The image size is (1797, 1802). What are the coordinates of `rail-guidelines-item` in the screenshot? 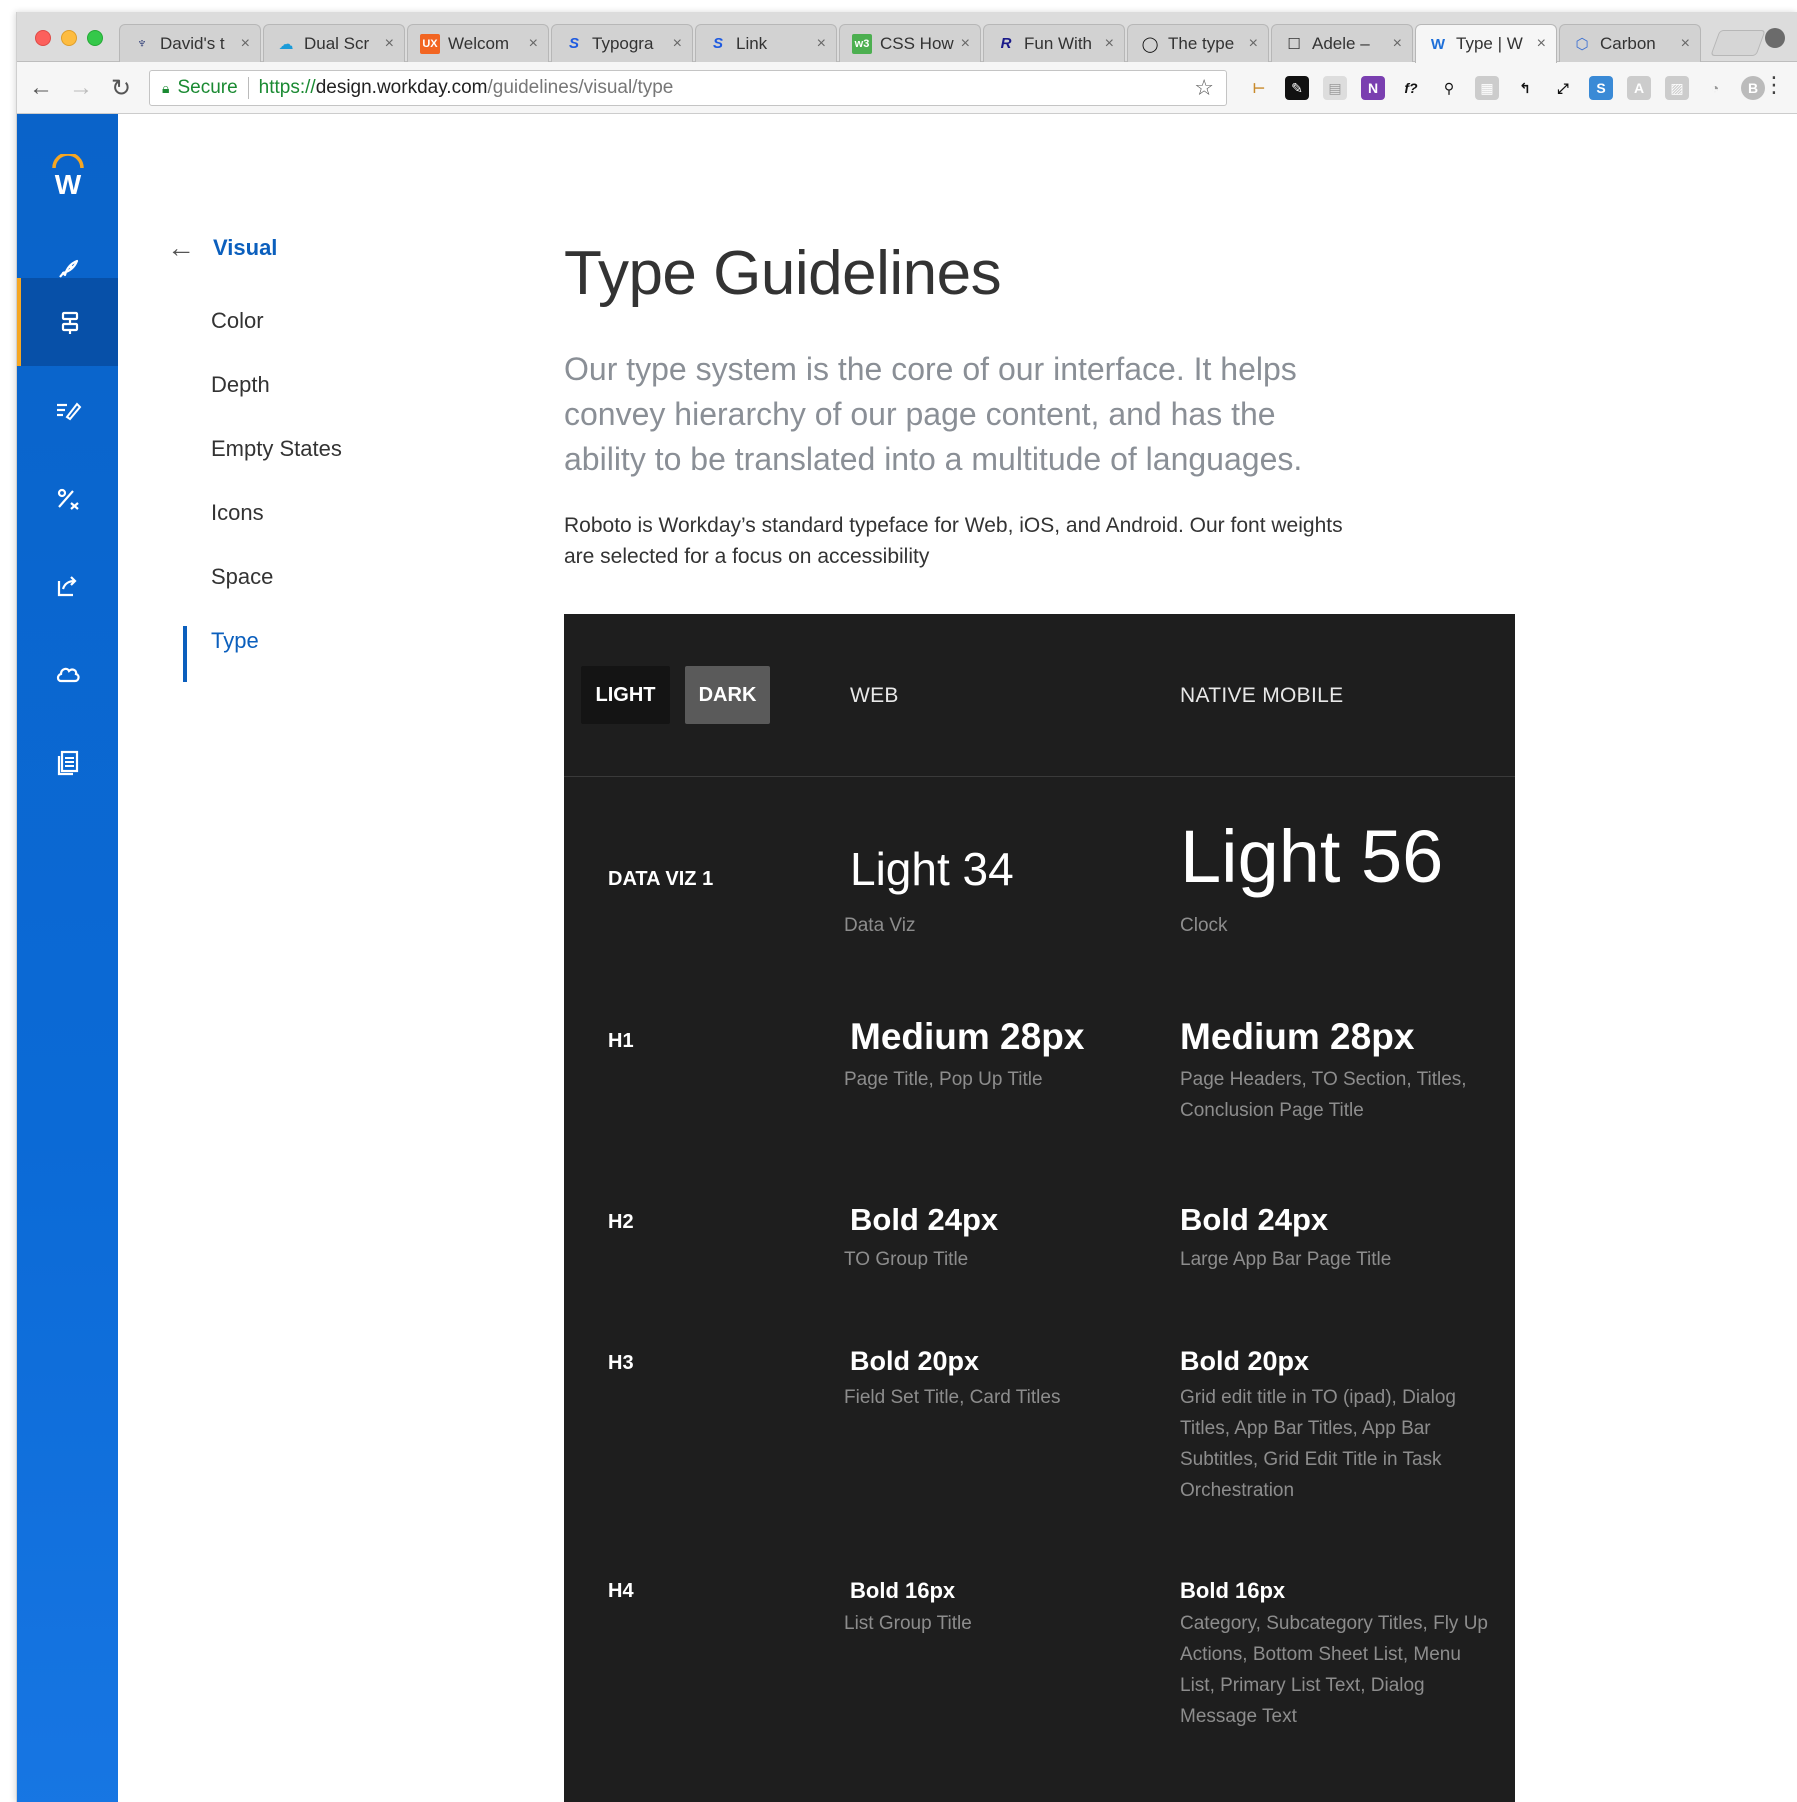 It's located at (67, 322).